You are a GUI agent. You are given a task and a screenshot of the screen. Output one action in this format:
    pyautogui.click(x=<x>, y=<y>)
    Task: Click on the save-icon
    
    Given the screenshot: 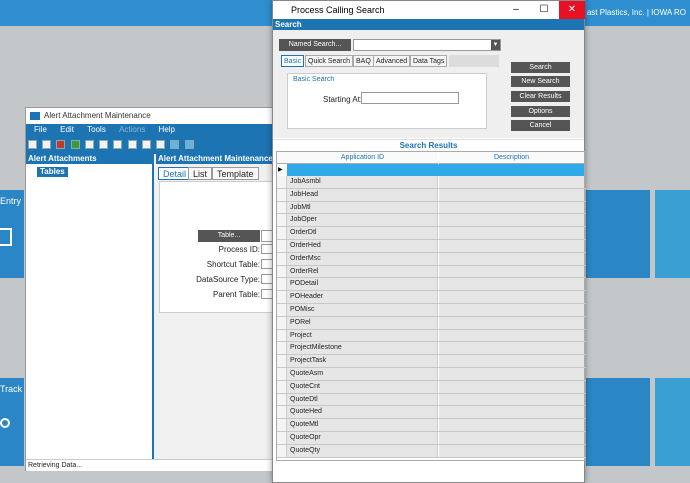 What is the action you would take?
    pyautogui.click(x=47, y=144)
    